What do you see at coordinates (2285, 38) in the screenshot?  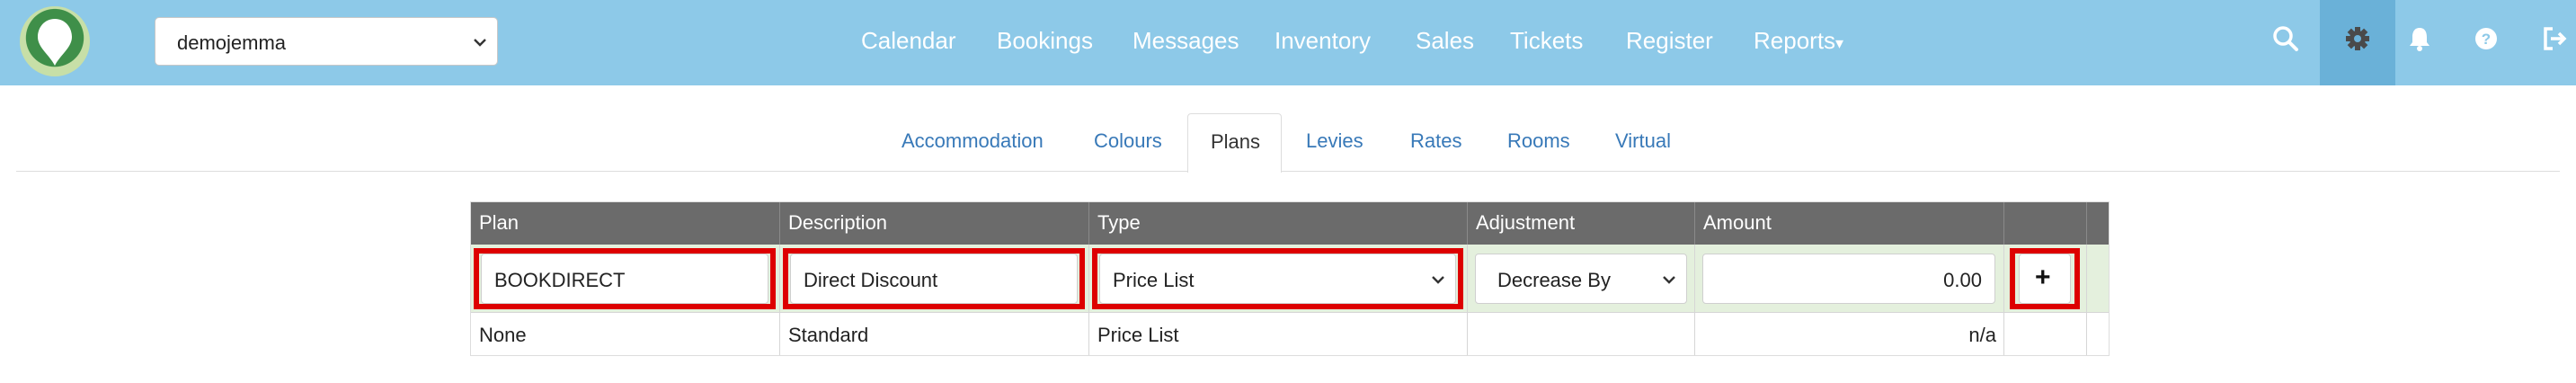 I see `search-icon` at bounding box center [2285, 38].